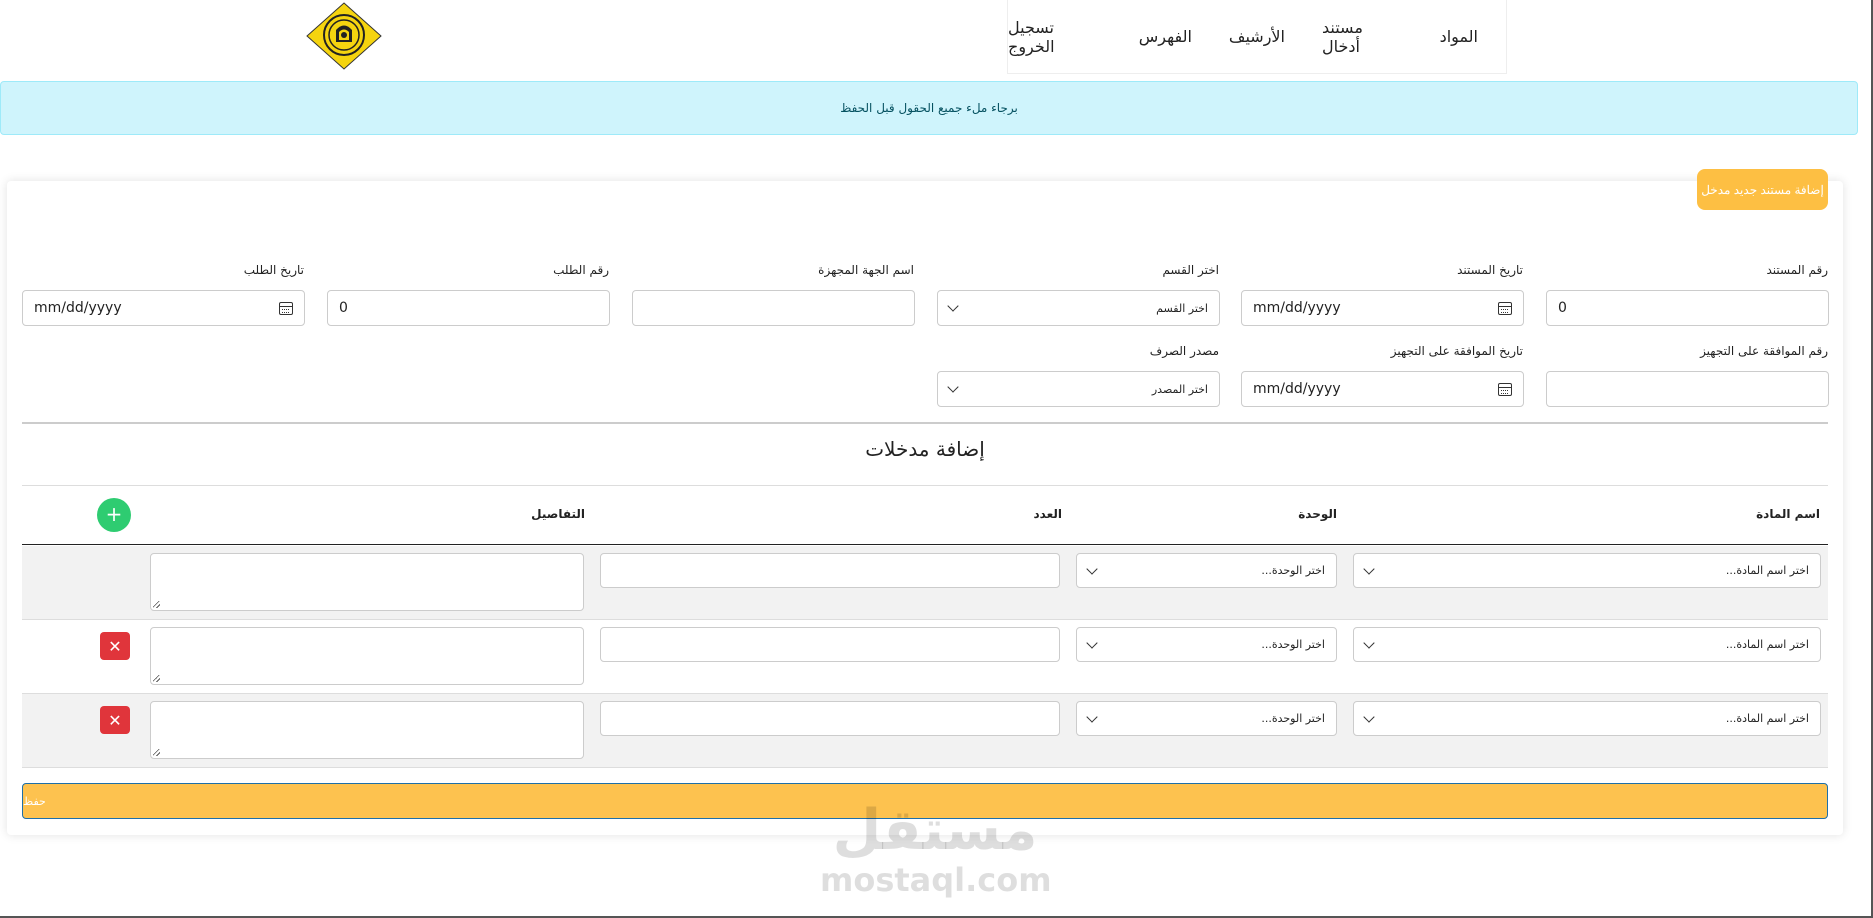 This screenshot has height=918, width=1873. Describe the element at coordinates (1687, 308) in the screenshot. I see `doc-number-input: 0` at that location.